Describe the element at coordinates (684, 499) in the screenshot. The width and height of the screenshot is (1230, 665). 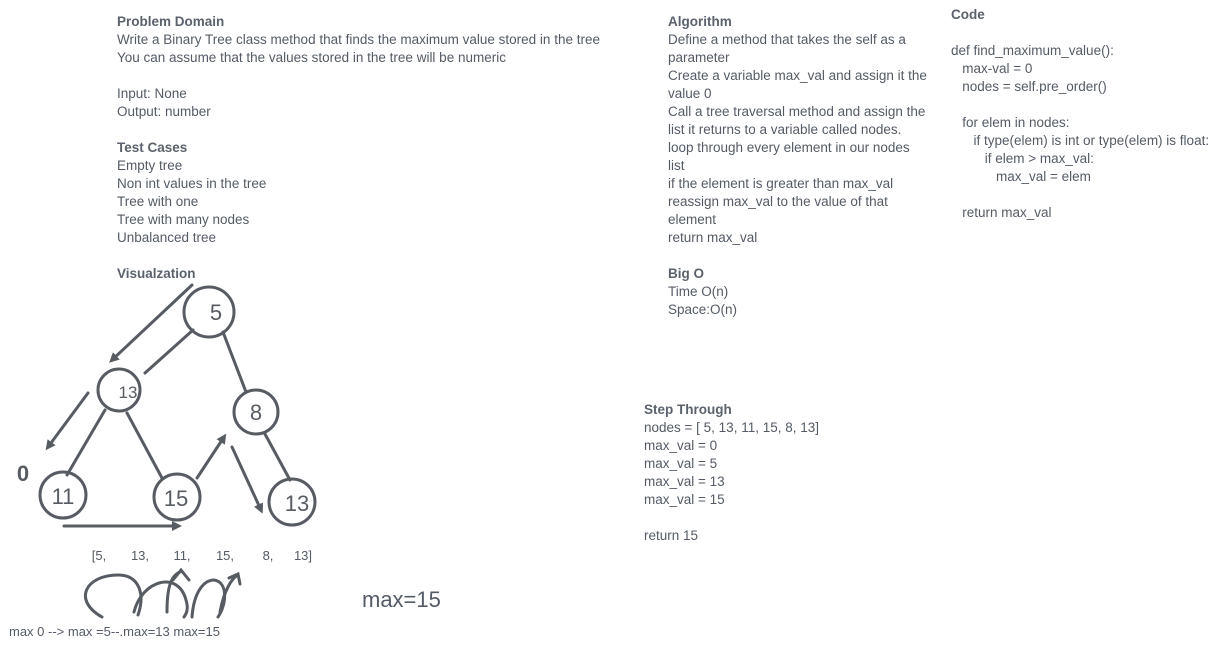
I see `step-line: max_val = 15` at that location.